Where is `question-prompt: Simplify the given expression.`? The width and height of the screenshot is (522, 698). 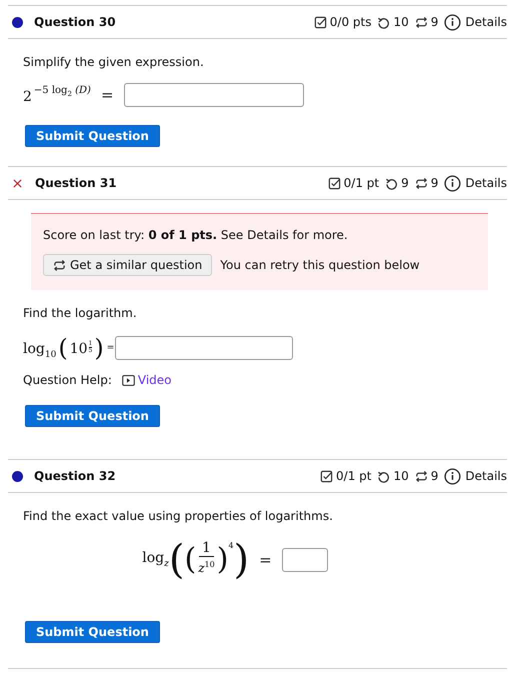
question-prompt: Simplify the given expression. is located at coordinates (114, 62).